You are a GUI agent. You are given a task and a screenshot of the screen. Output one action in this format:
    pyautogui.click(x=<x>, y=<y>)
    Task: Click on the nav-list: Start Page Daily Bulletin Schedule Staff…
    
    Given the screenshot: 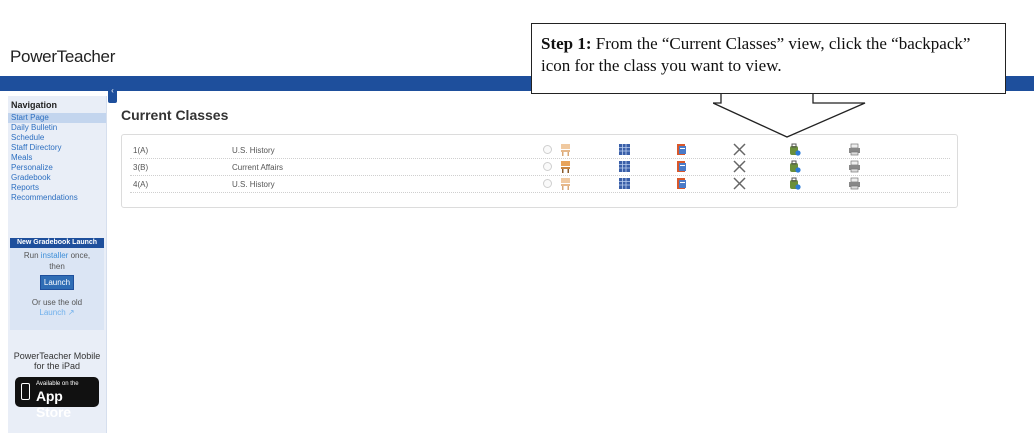 What is the action you would take?
    pyautogui.click(x=57, y=158)
    